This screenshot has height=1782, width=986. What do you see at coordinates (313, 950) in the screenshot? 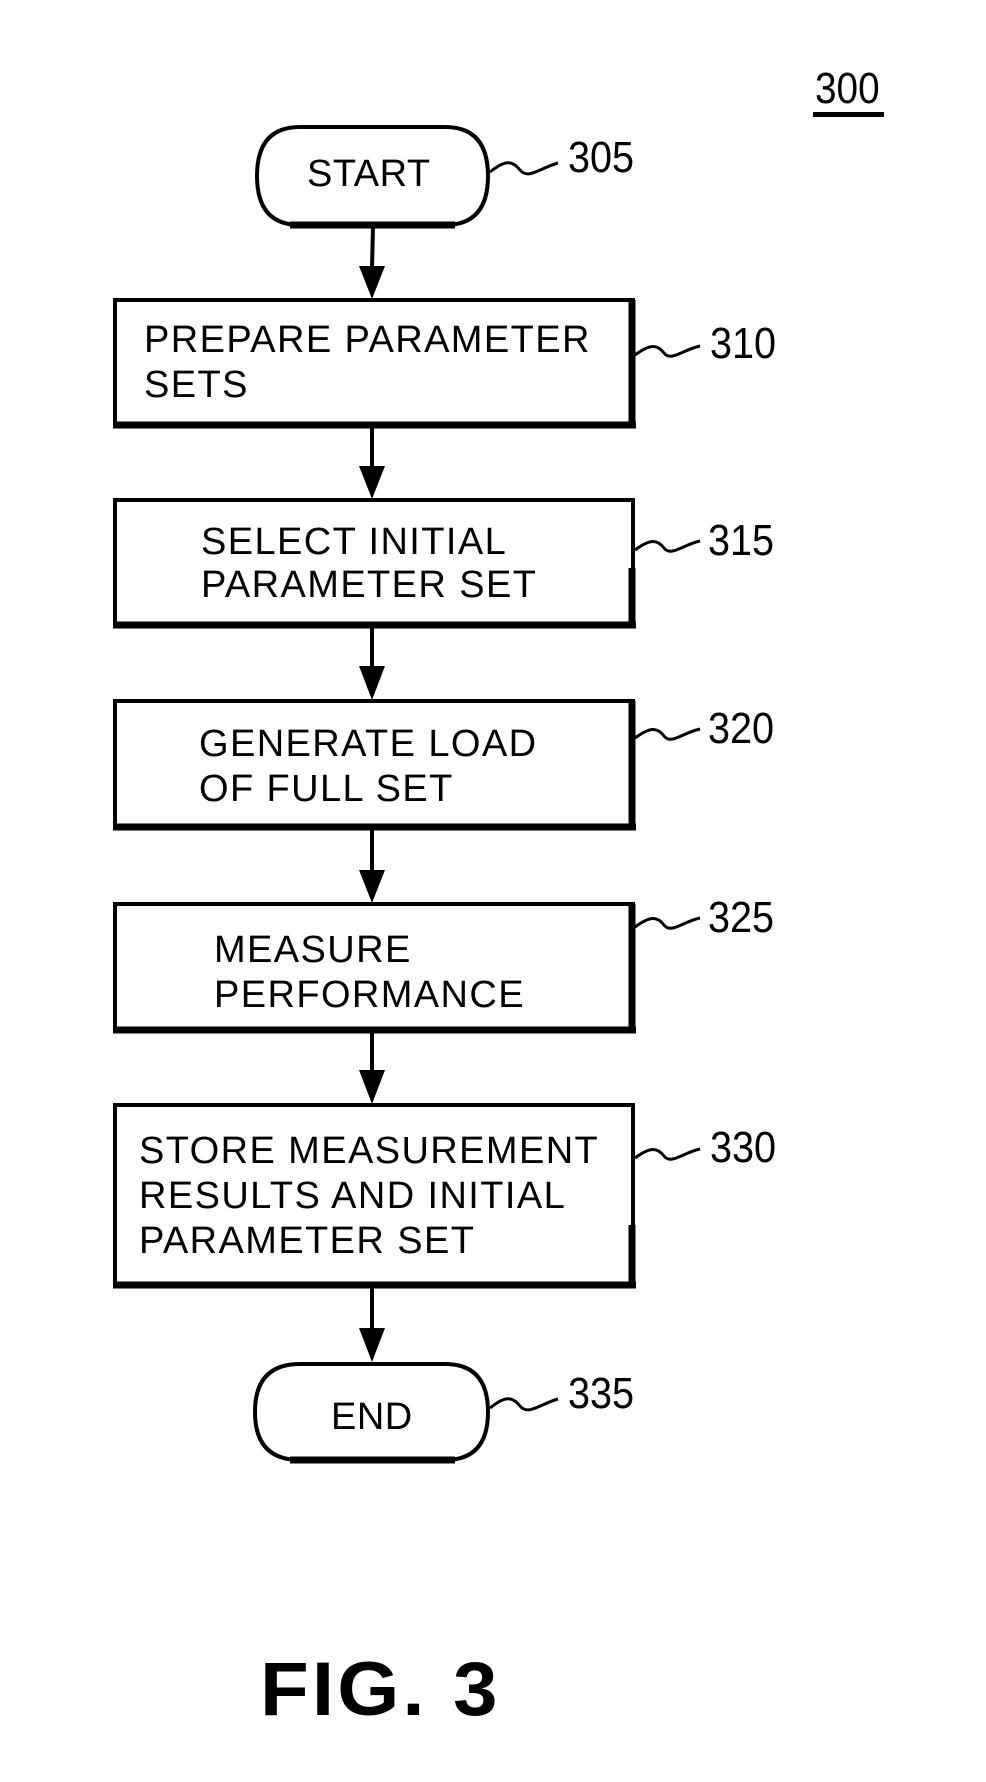
I see `step-325-line-1: MEASURE` at bounding box center [313, 950].